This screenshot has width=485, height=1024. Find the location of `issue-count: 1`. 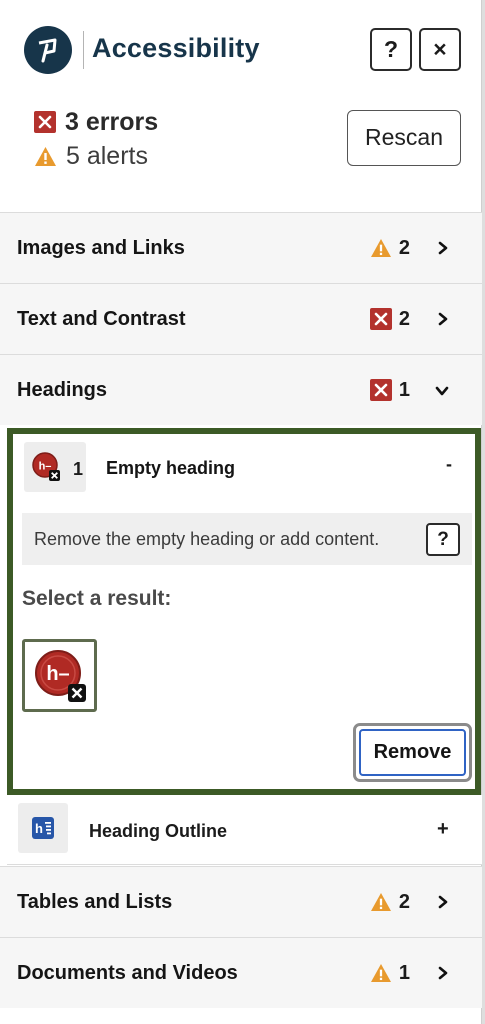

issue-count: 1 is located at coordinates (78, 469).